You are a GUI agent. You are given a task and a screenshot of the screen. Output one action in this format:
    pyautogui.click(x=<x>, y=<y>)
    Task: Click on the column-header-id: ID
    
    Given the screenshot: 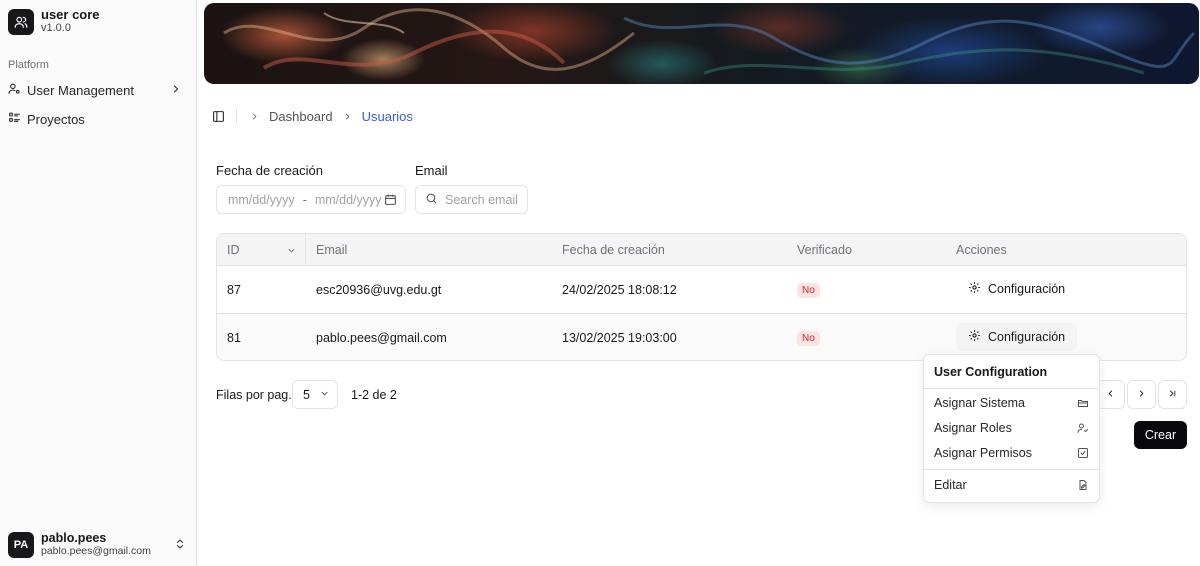 What is the action you would take?
    pyautogui.click(x=233, y=250)
    